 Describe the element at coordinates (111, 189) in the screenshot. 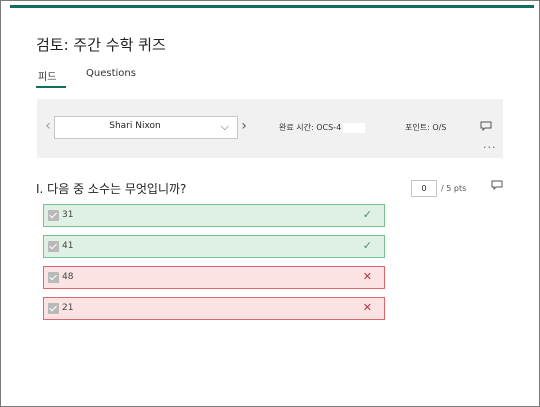

I see `question-text: I. 다음 중 소수는 무엇입니까?` at that location.